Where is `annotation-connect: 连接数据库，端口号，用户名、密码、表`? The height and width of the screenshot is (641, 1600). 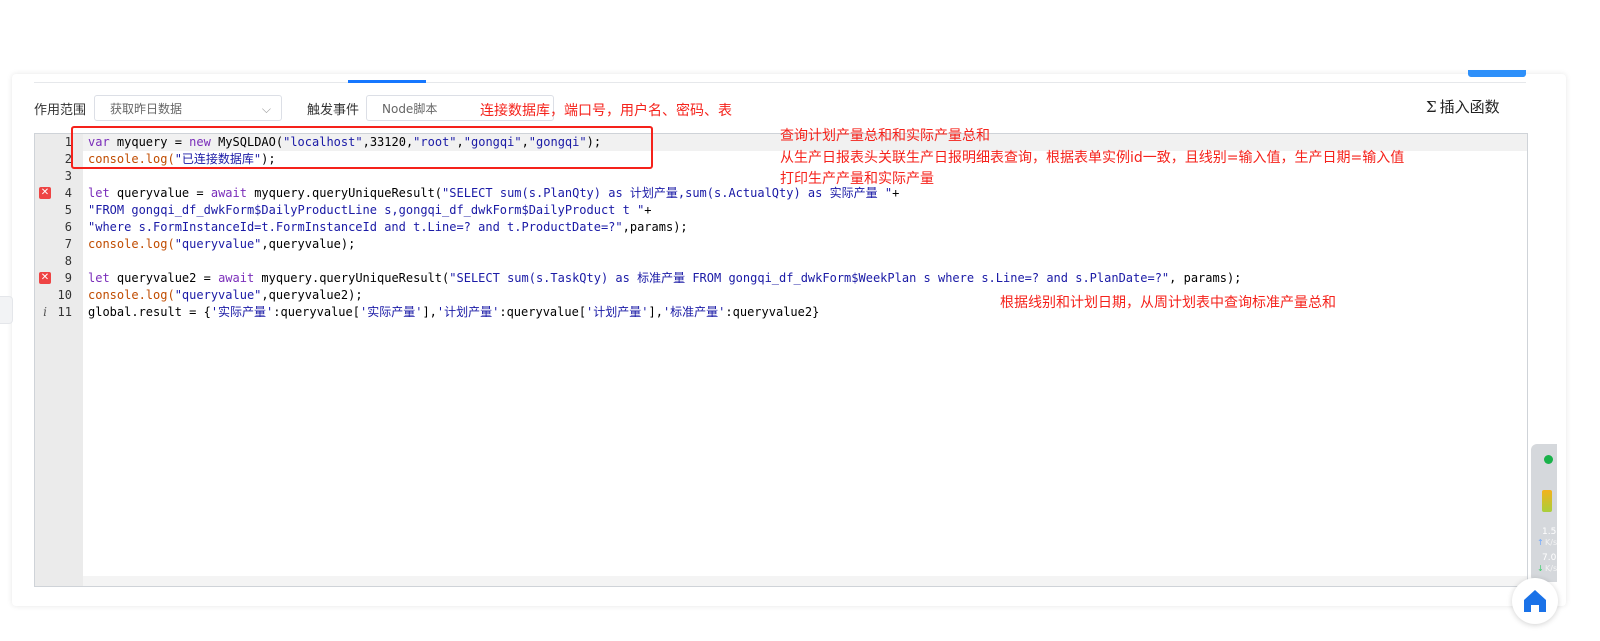
annotation-connect: 连接数据库，端口号，用户名、密码、表 is located at coordinates (606, 111).